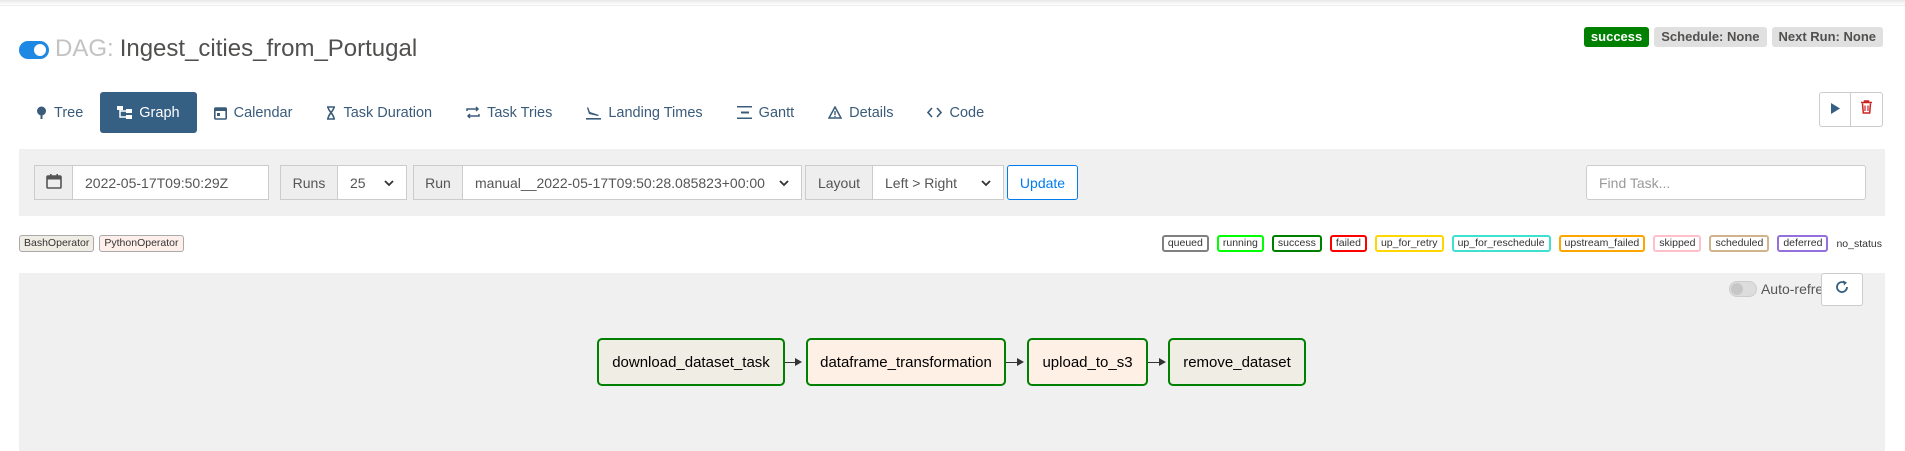 The height and width of the screenshot is (451, 1905). What do you see at coordinates (1602, 243) in the screenshot?
I see `state-legend-item: upstream_failed` at bounding box center [1602, 243].